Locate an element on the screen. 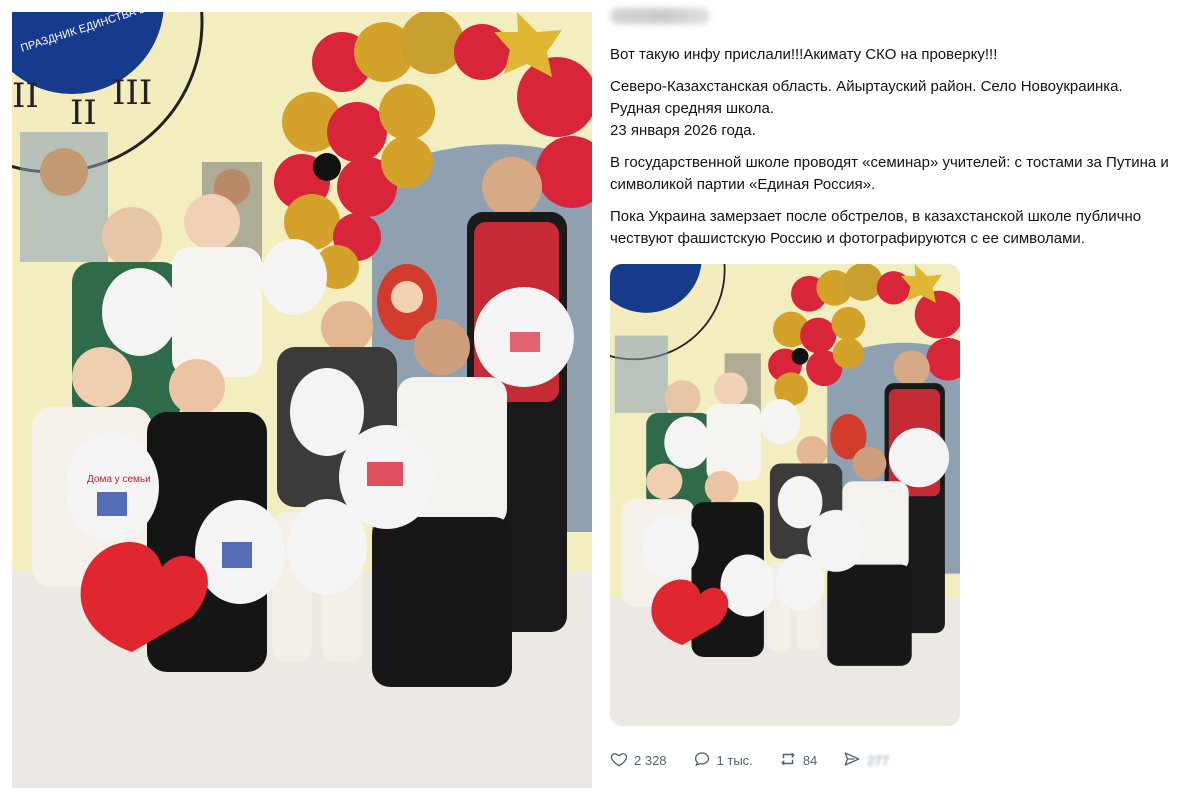 The height and width of the screenshot is (800, 1200). author-name-blurred is located at coordinates (660, 16).